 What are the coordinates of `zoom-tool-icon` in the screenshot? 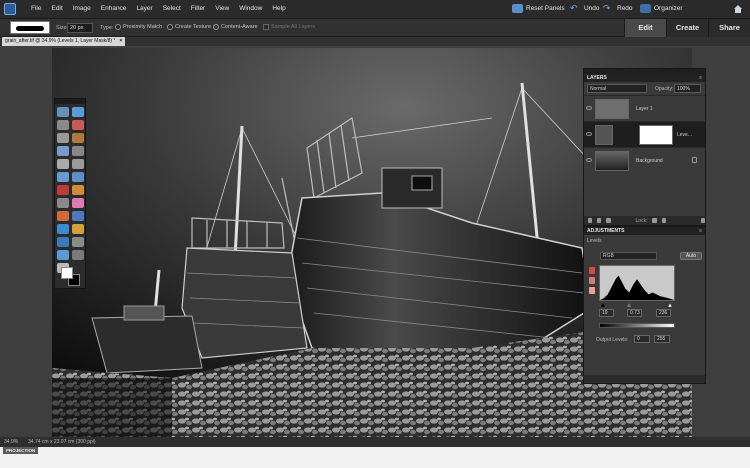 It's located at (77, 112).